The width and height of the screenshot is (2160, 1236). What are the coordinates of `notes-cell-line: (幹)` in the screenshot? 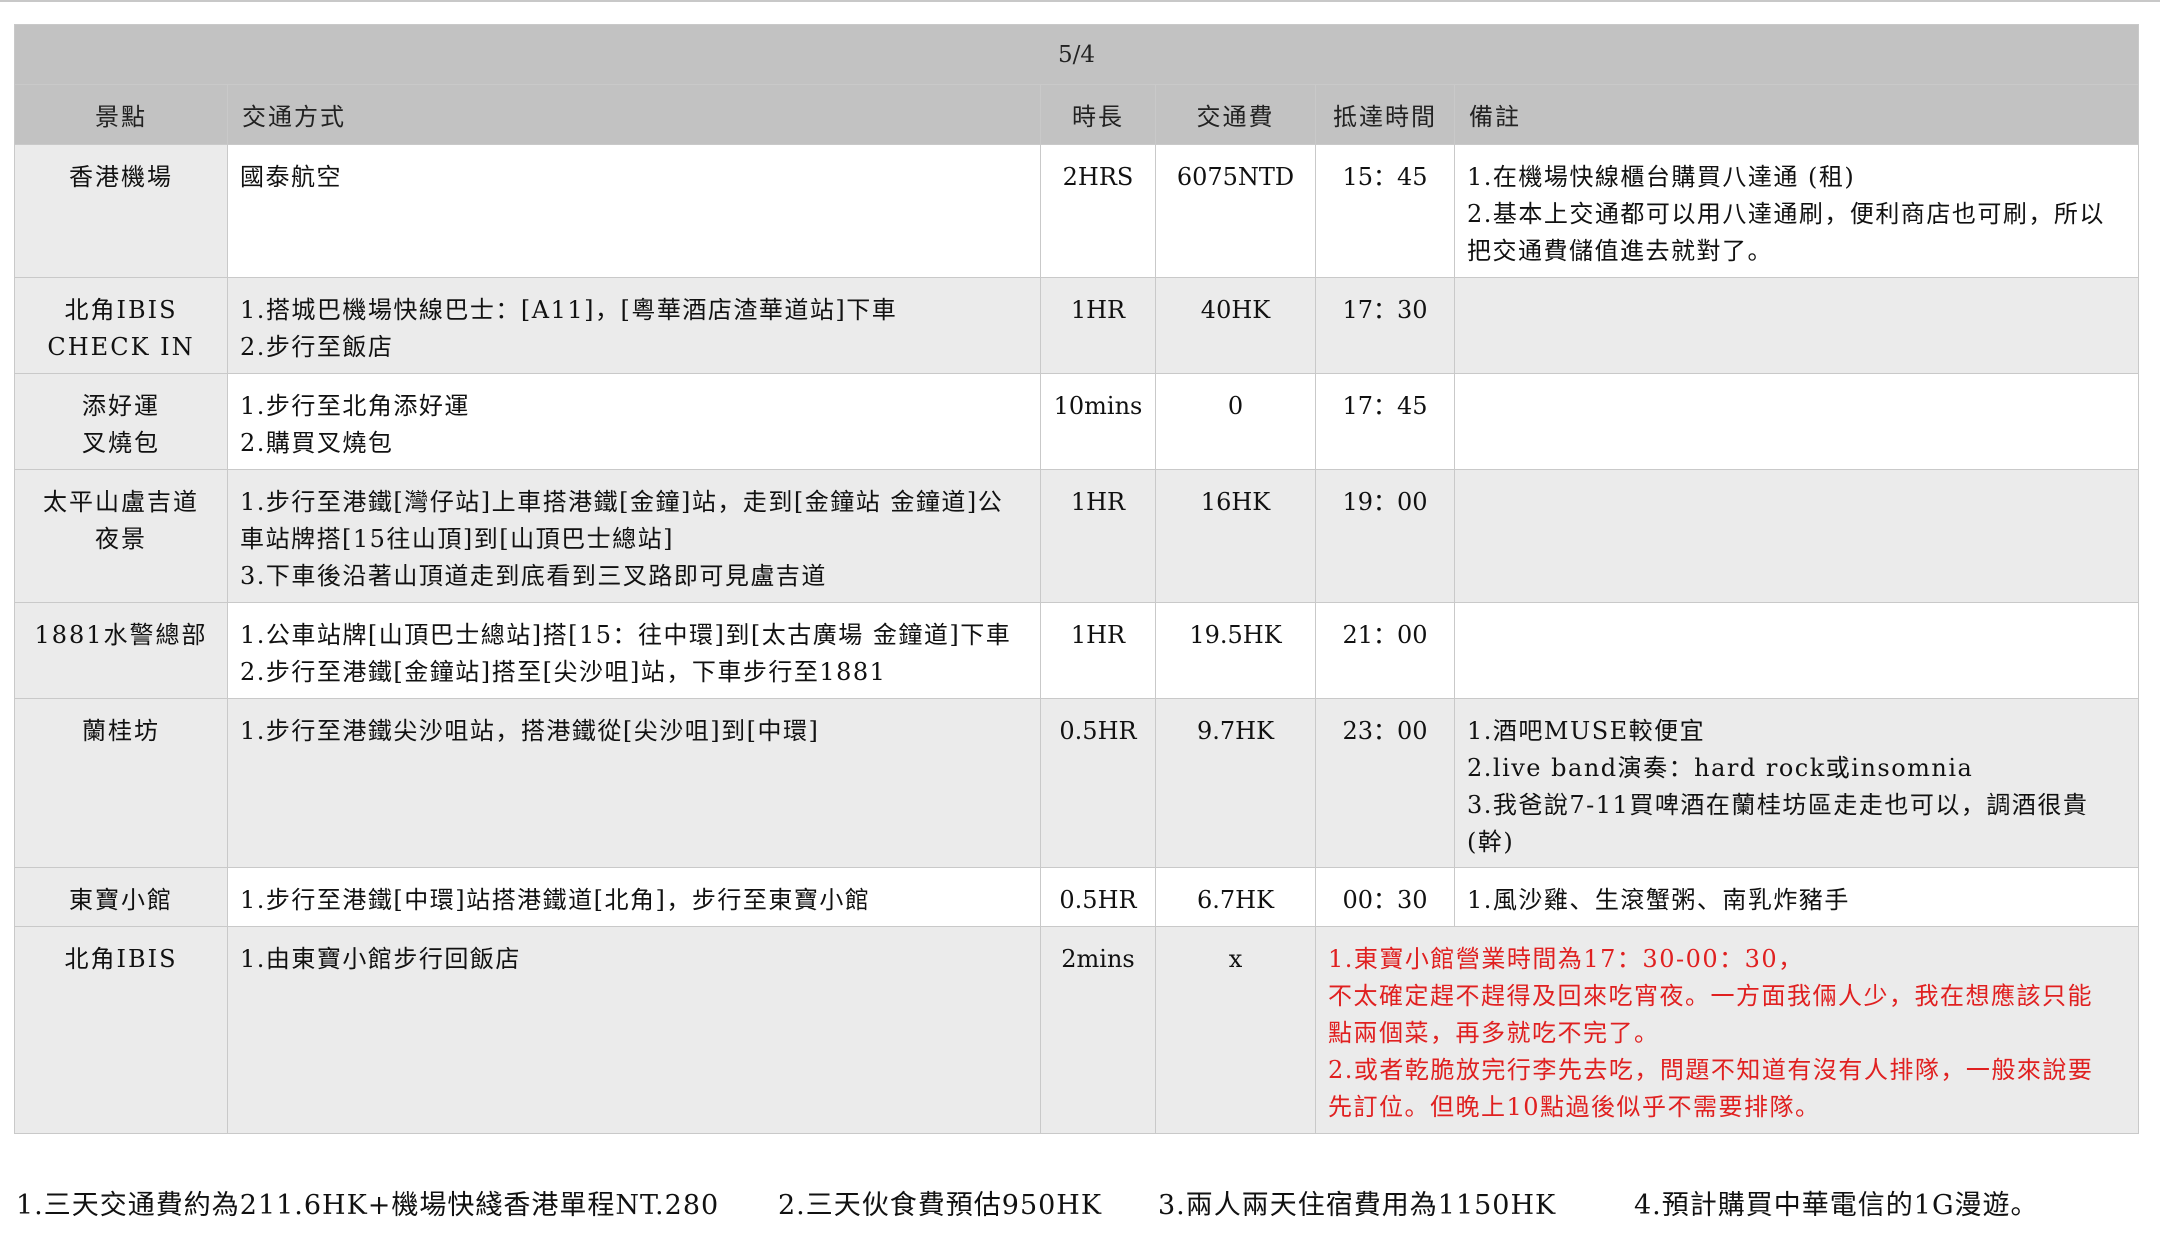 It's located at (1491, 842).